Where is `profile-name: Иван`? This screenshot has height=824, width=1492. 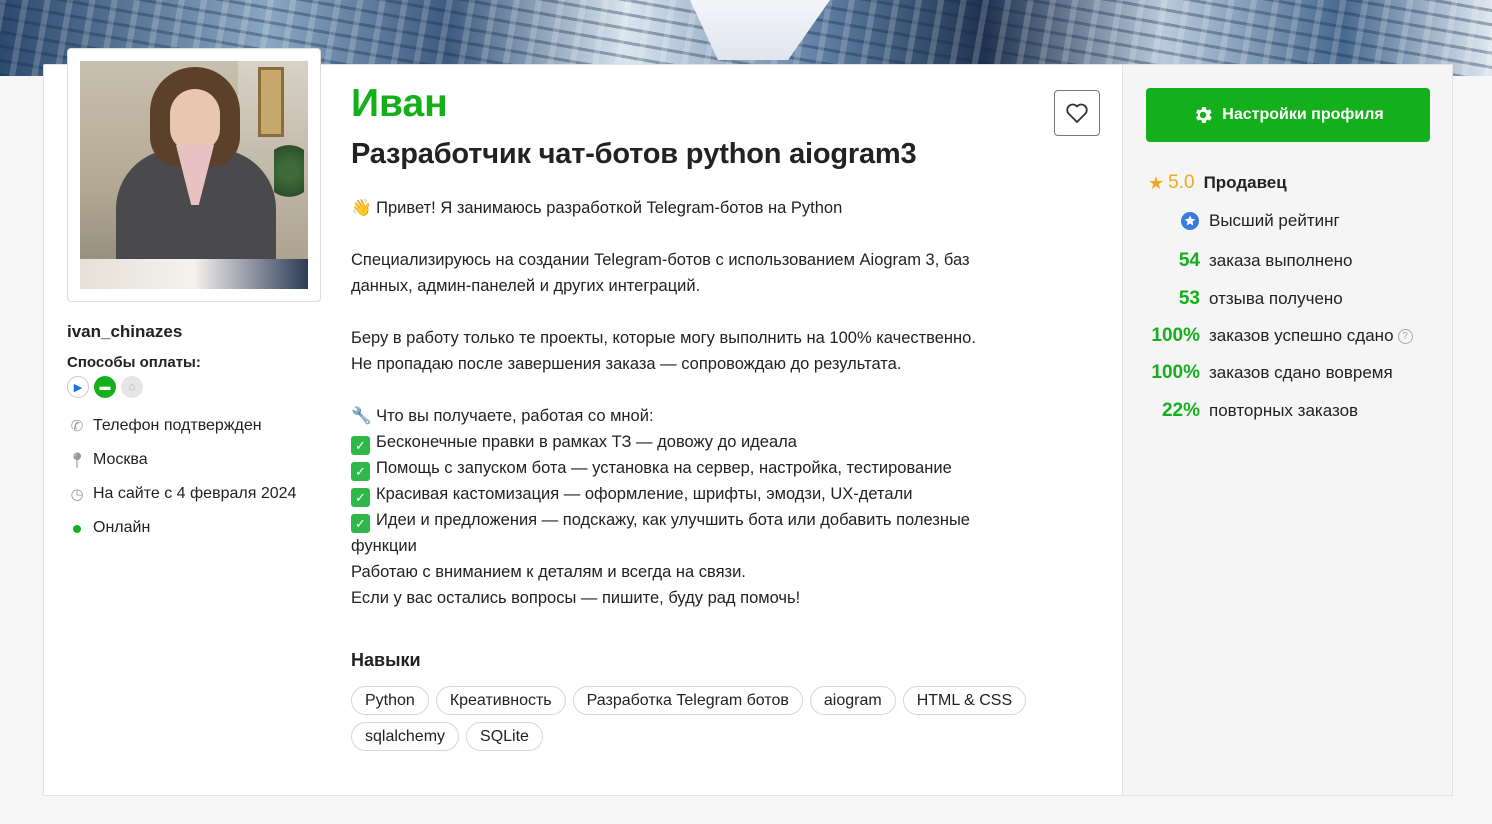 profile-name: Иван is located at coordinates (399, 103).